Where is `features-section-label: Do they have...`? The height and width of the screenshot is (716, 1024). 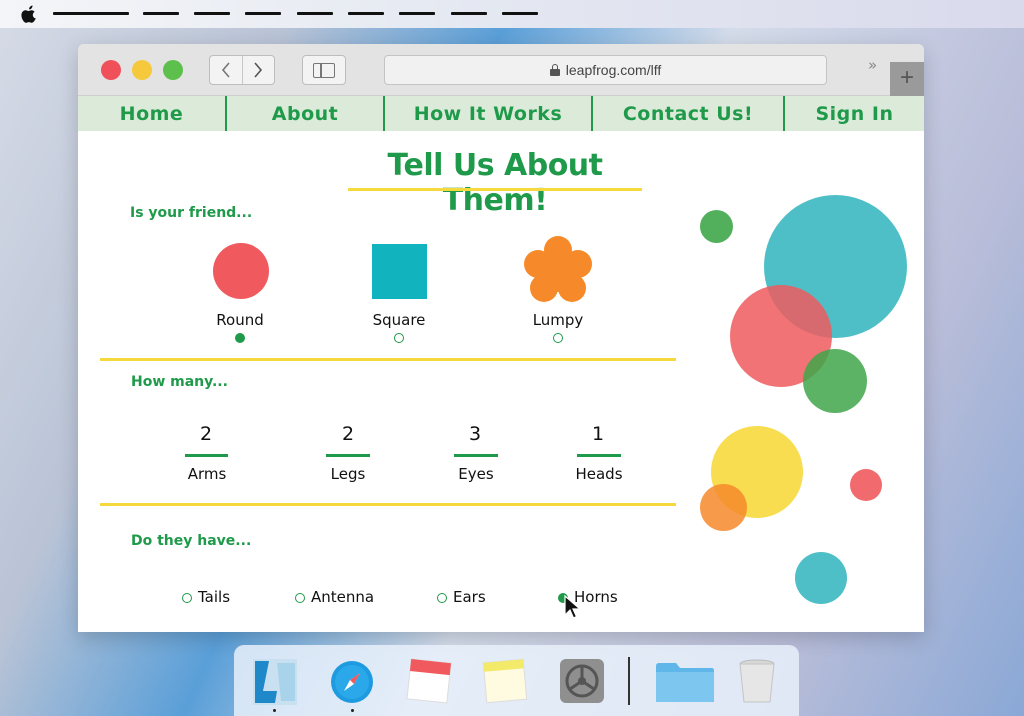 features-section-label: Do they have... is located at coordinates (191, 541).